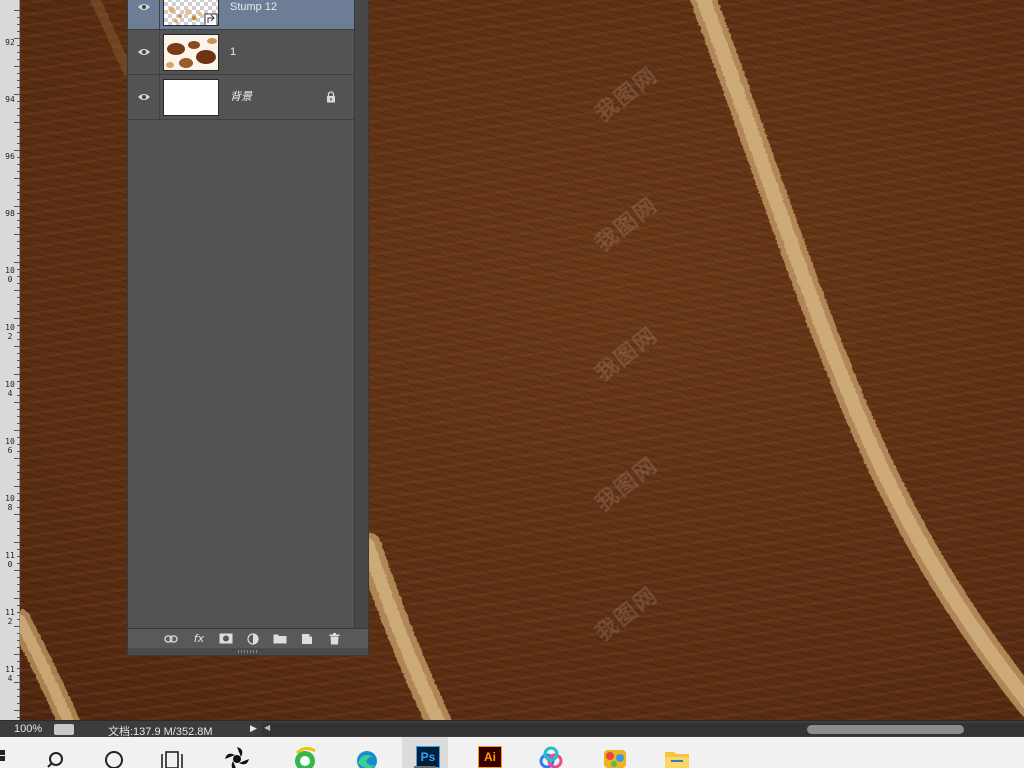  Describe the element at coordinates (280, 639) in the screenshot. I see `group-folder-icon` at that location.